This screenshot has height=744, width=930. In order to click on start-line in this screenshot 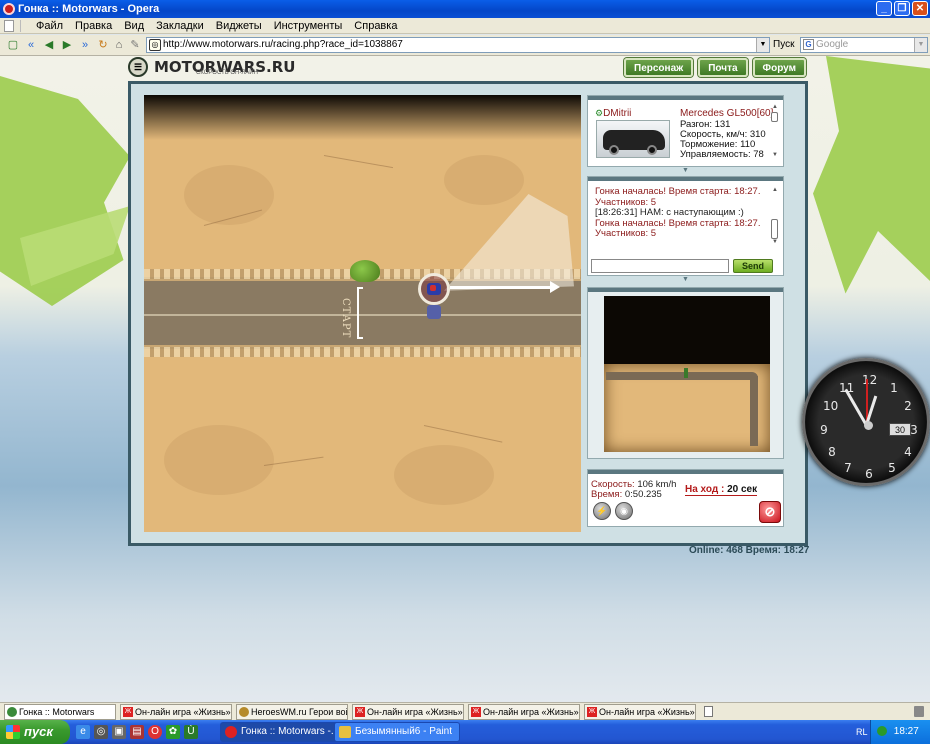, I will do `click(360, 313)`.